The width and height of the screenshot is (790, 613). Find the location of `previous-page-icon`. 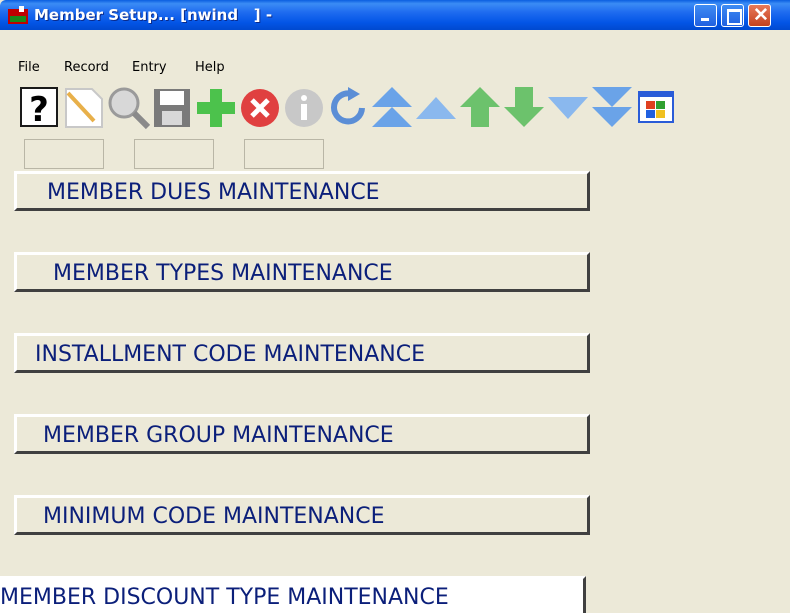

previous-page-icon is located at coordinates (436, 108).